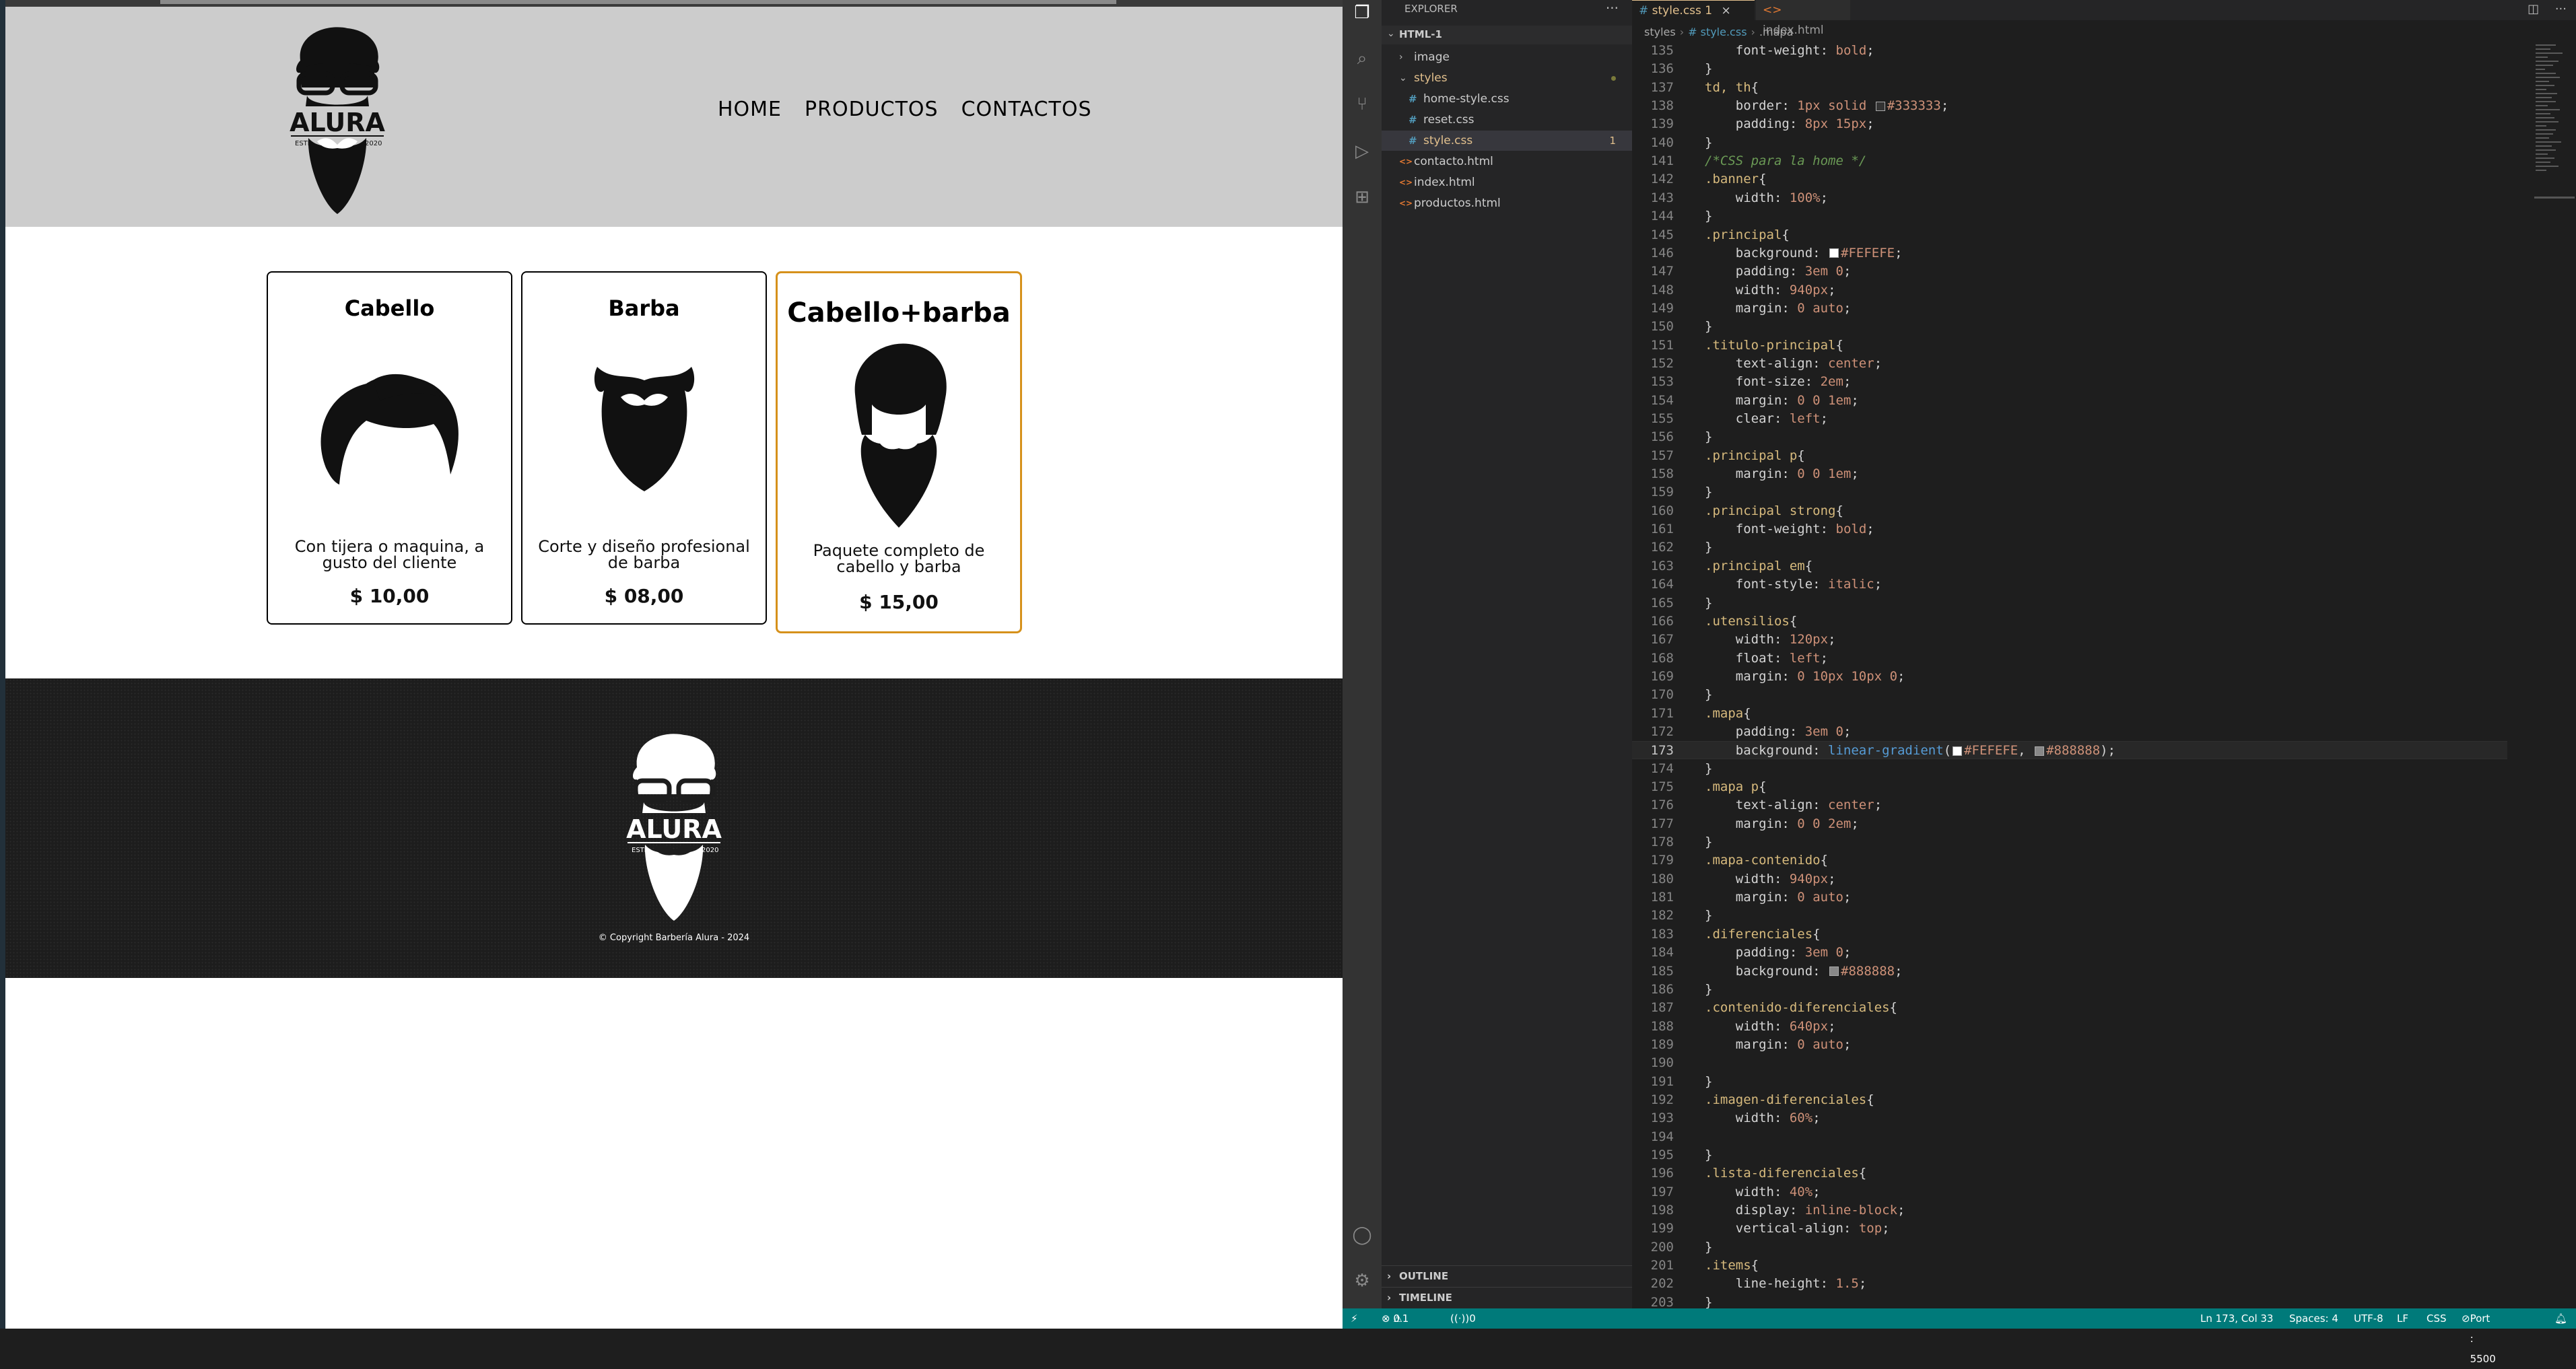 The height and width of the screenshot is (1369, 2576). I want to click on code-line: 151 .titulo-principal{, so click(2069, 346).